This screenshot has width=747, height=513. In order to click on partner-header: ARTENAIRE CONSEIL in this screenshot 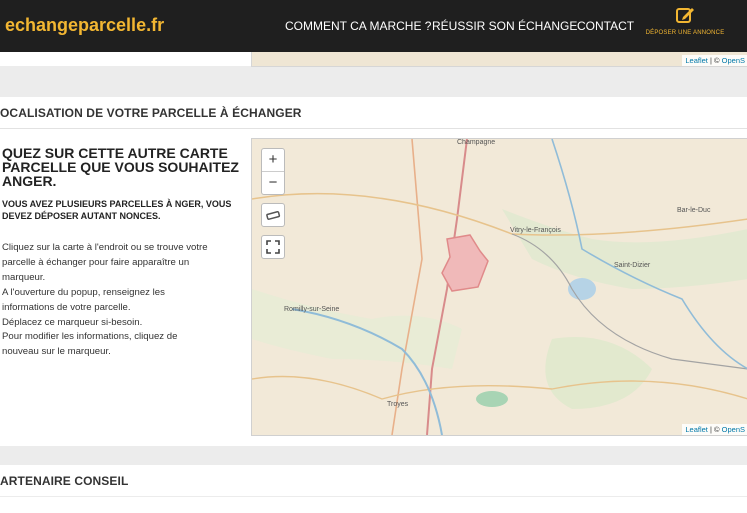, I will do `click(373, 480)`.